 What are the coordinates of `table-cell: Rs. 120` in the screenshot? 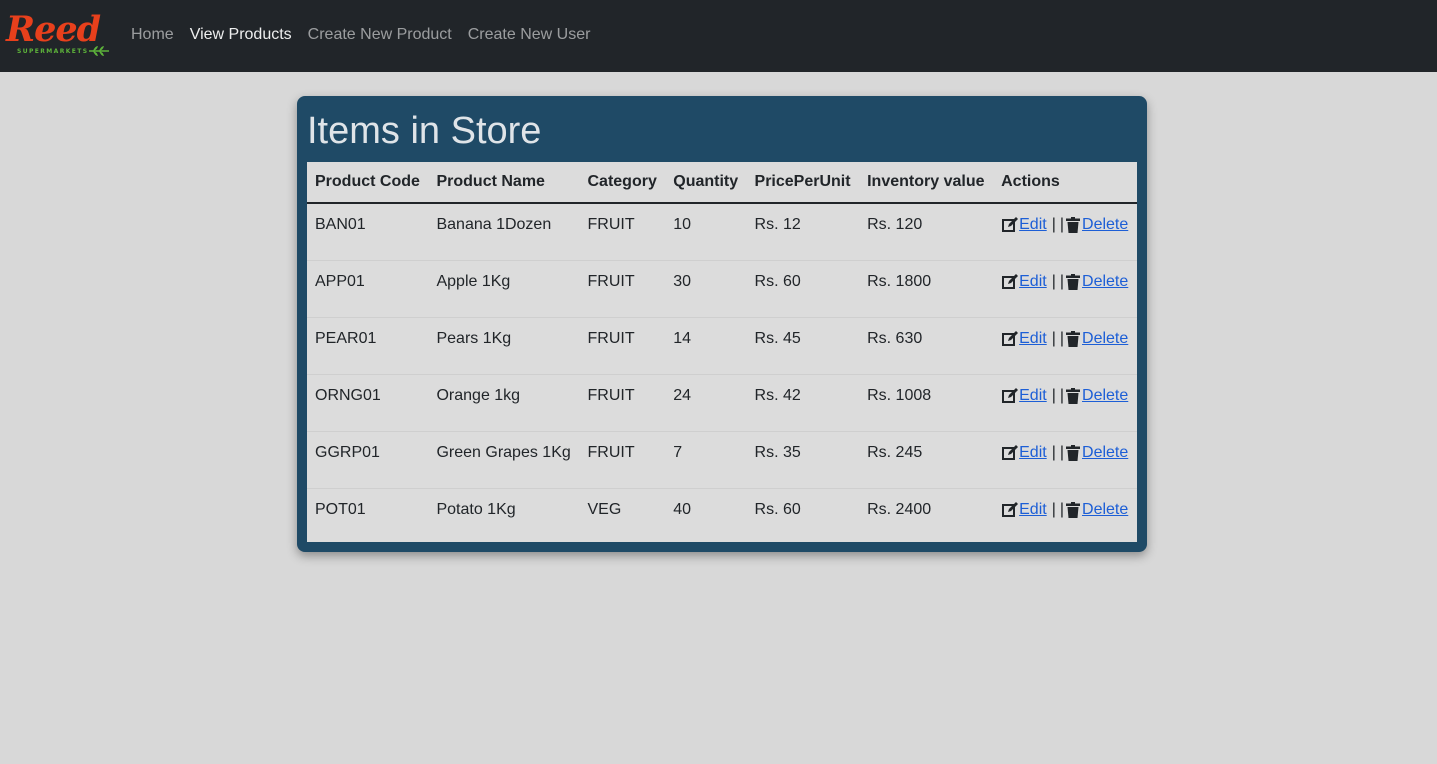 It's located at (926, 232).